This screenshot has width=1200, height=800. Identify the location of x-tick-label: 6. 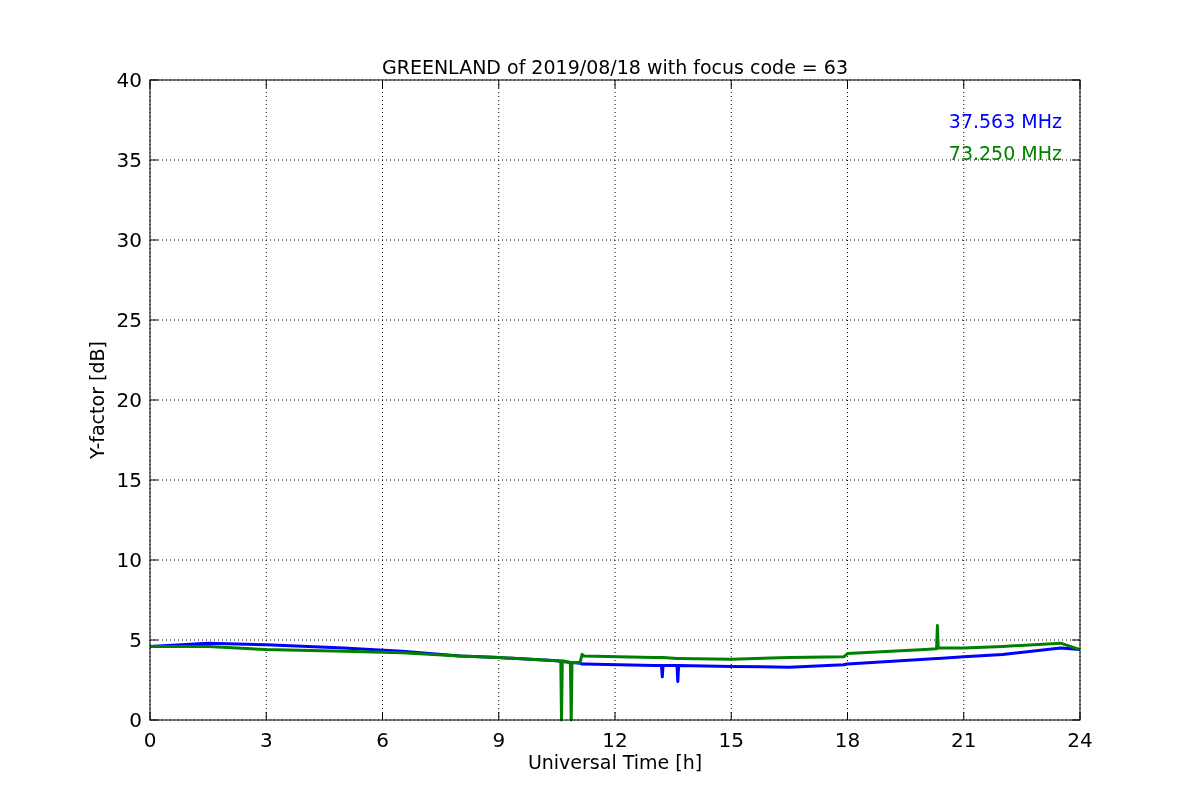
(382, 740).